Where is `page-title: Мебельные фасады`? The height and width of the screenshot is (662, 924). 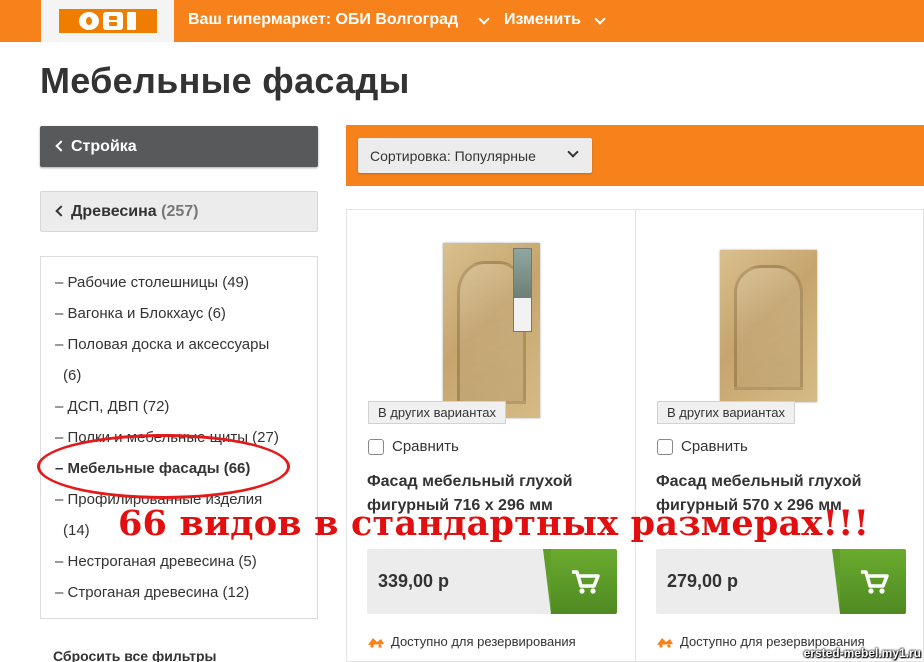 page-title: Мебельные фасады is located at coordinates (225, 80).